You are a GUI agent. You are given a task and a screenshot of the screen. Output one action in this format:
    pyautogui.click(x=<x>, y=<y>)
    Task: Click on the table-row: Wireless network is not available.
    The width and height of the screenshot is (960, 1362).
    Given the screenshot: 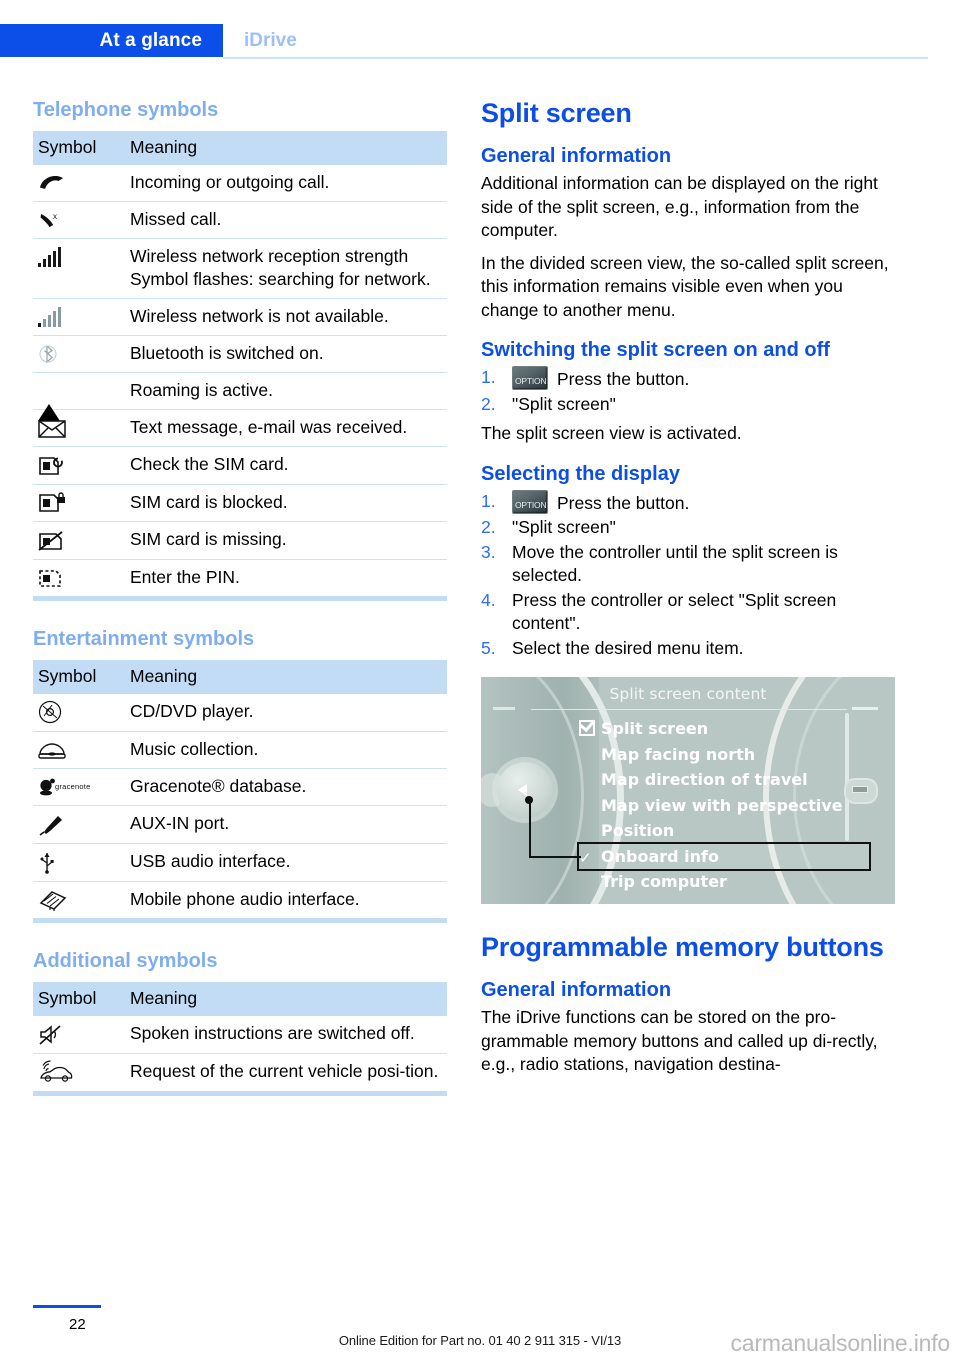 What is the action you would take?
    pyautogui.click(x=240, y=317)
    